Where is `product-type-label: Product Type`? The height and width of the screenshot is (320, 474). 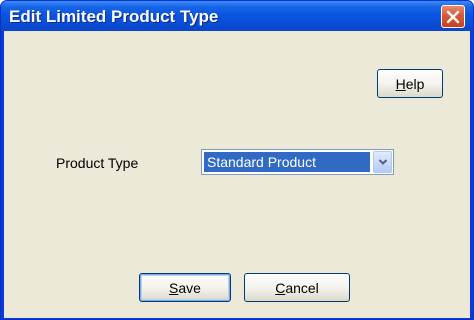
product-type-label: Product Type is located at coordinates (97, 163).